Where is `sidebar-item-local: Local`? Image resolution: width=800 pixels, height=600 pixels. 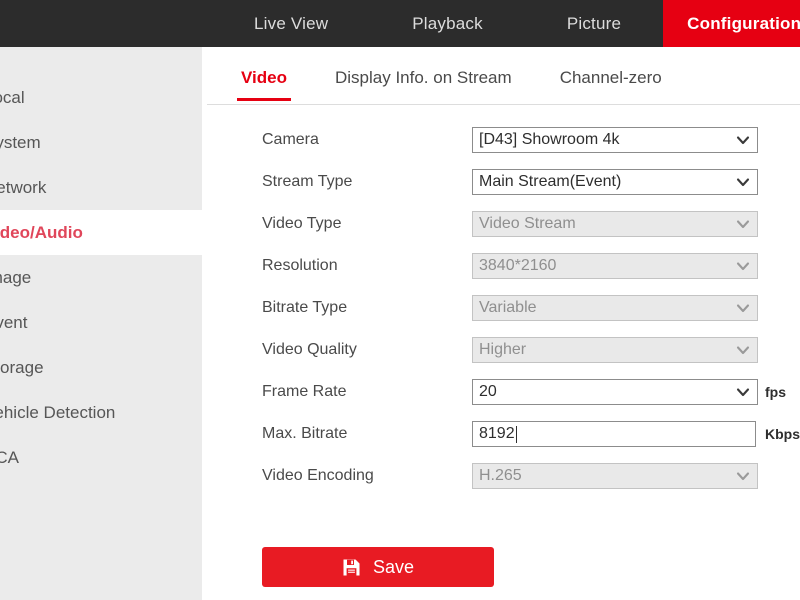
sidebar-item-local: Local is located at coordinates (101, 97).